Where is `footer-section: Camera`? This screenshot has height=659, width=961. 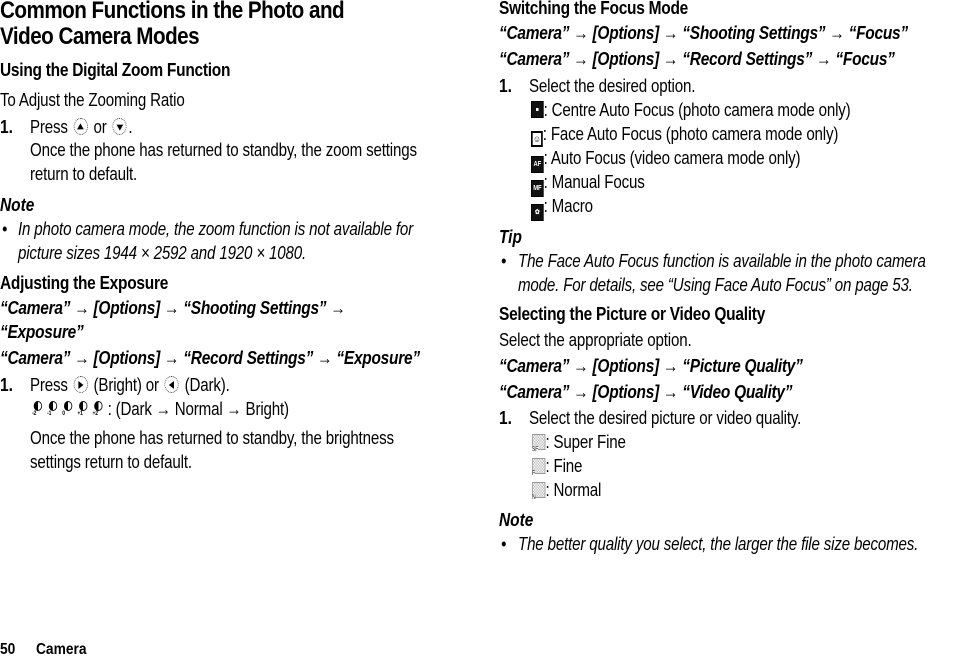 footer-section: Camera is located at coordinates (61, 649).